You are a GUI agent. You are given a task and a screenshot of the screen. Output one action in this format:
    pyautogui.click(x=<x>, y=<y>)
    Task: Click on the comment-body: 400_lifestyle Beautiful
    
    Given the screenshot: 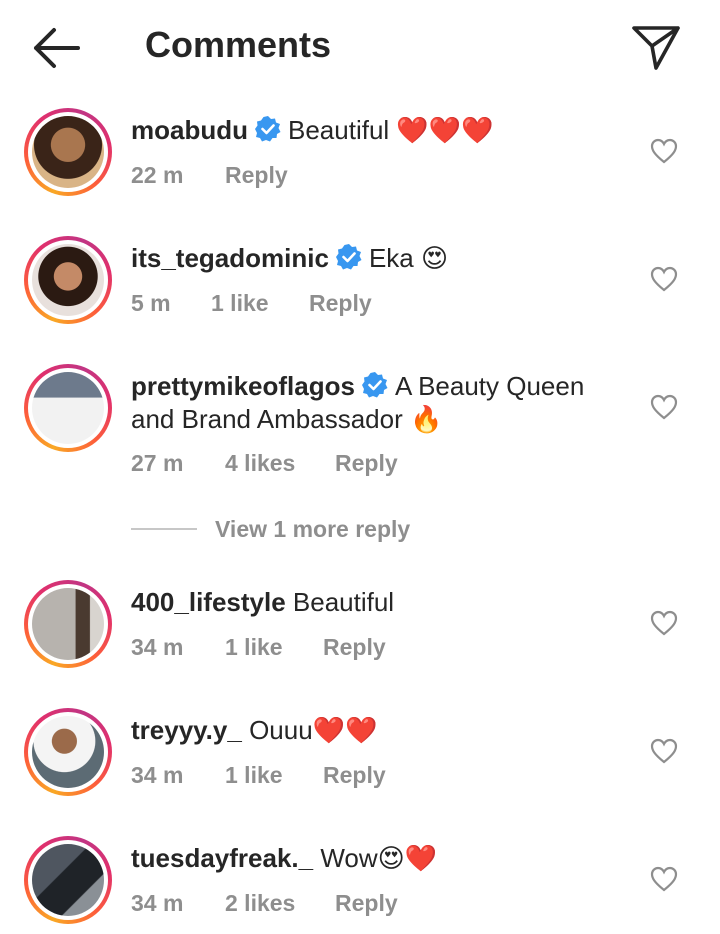 What is the action you would take?
    pyautogui.click(x=376, y=602)
    